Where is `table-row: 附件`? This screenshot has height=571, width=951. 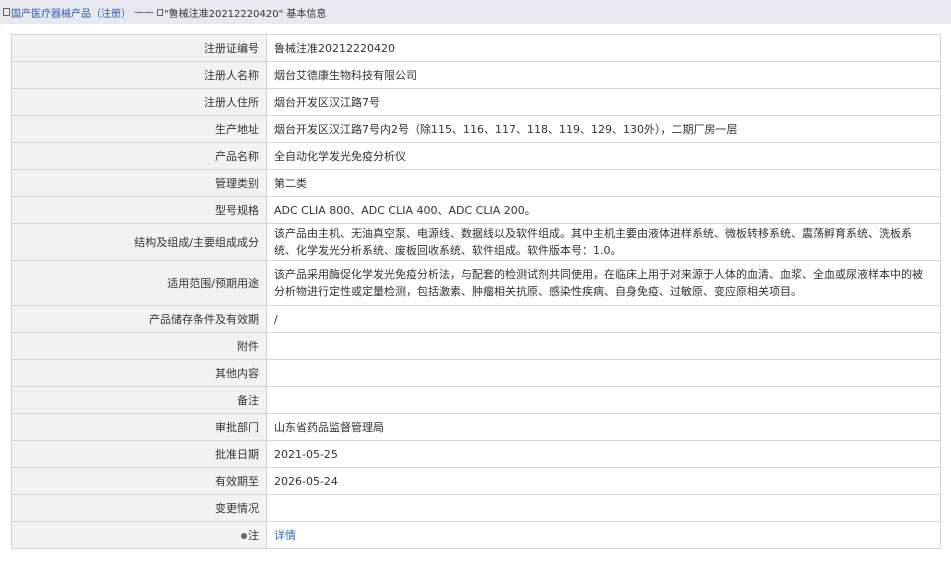 table-row: 附件 is located at coordinates (476, 346).